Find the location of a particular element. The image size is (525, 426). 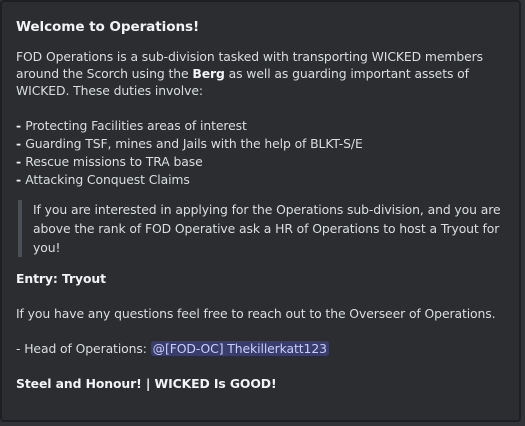

user-mention: @[FOD-OC] Thekillerkatt123 is located at coordinates (239, 348).